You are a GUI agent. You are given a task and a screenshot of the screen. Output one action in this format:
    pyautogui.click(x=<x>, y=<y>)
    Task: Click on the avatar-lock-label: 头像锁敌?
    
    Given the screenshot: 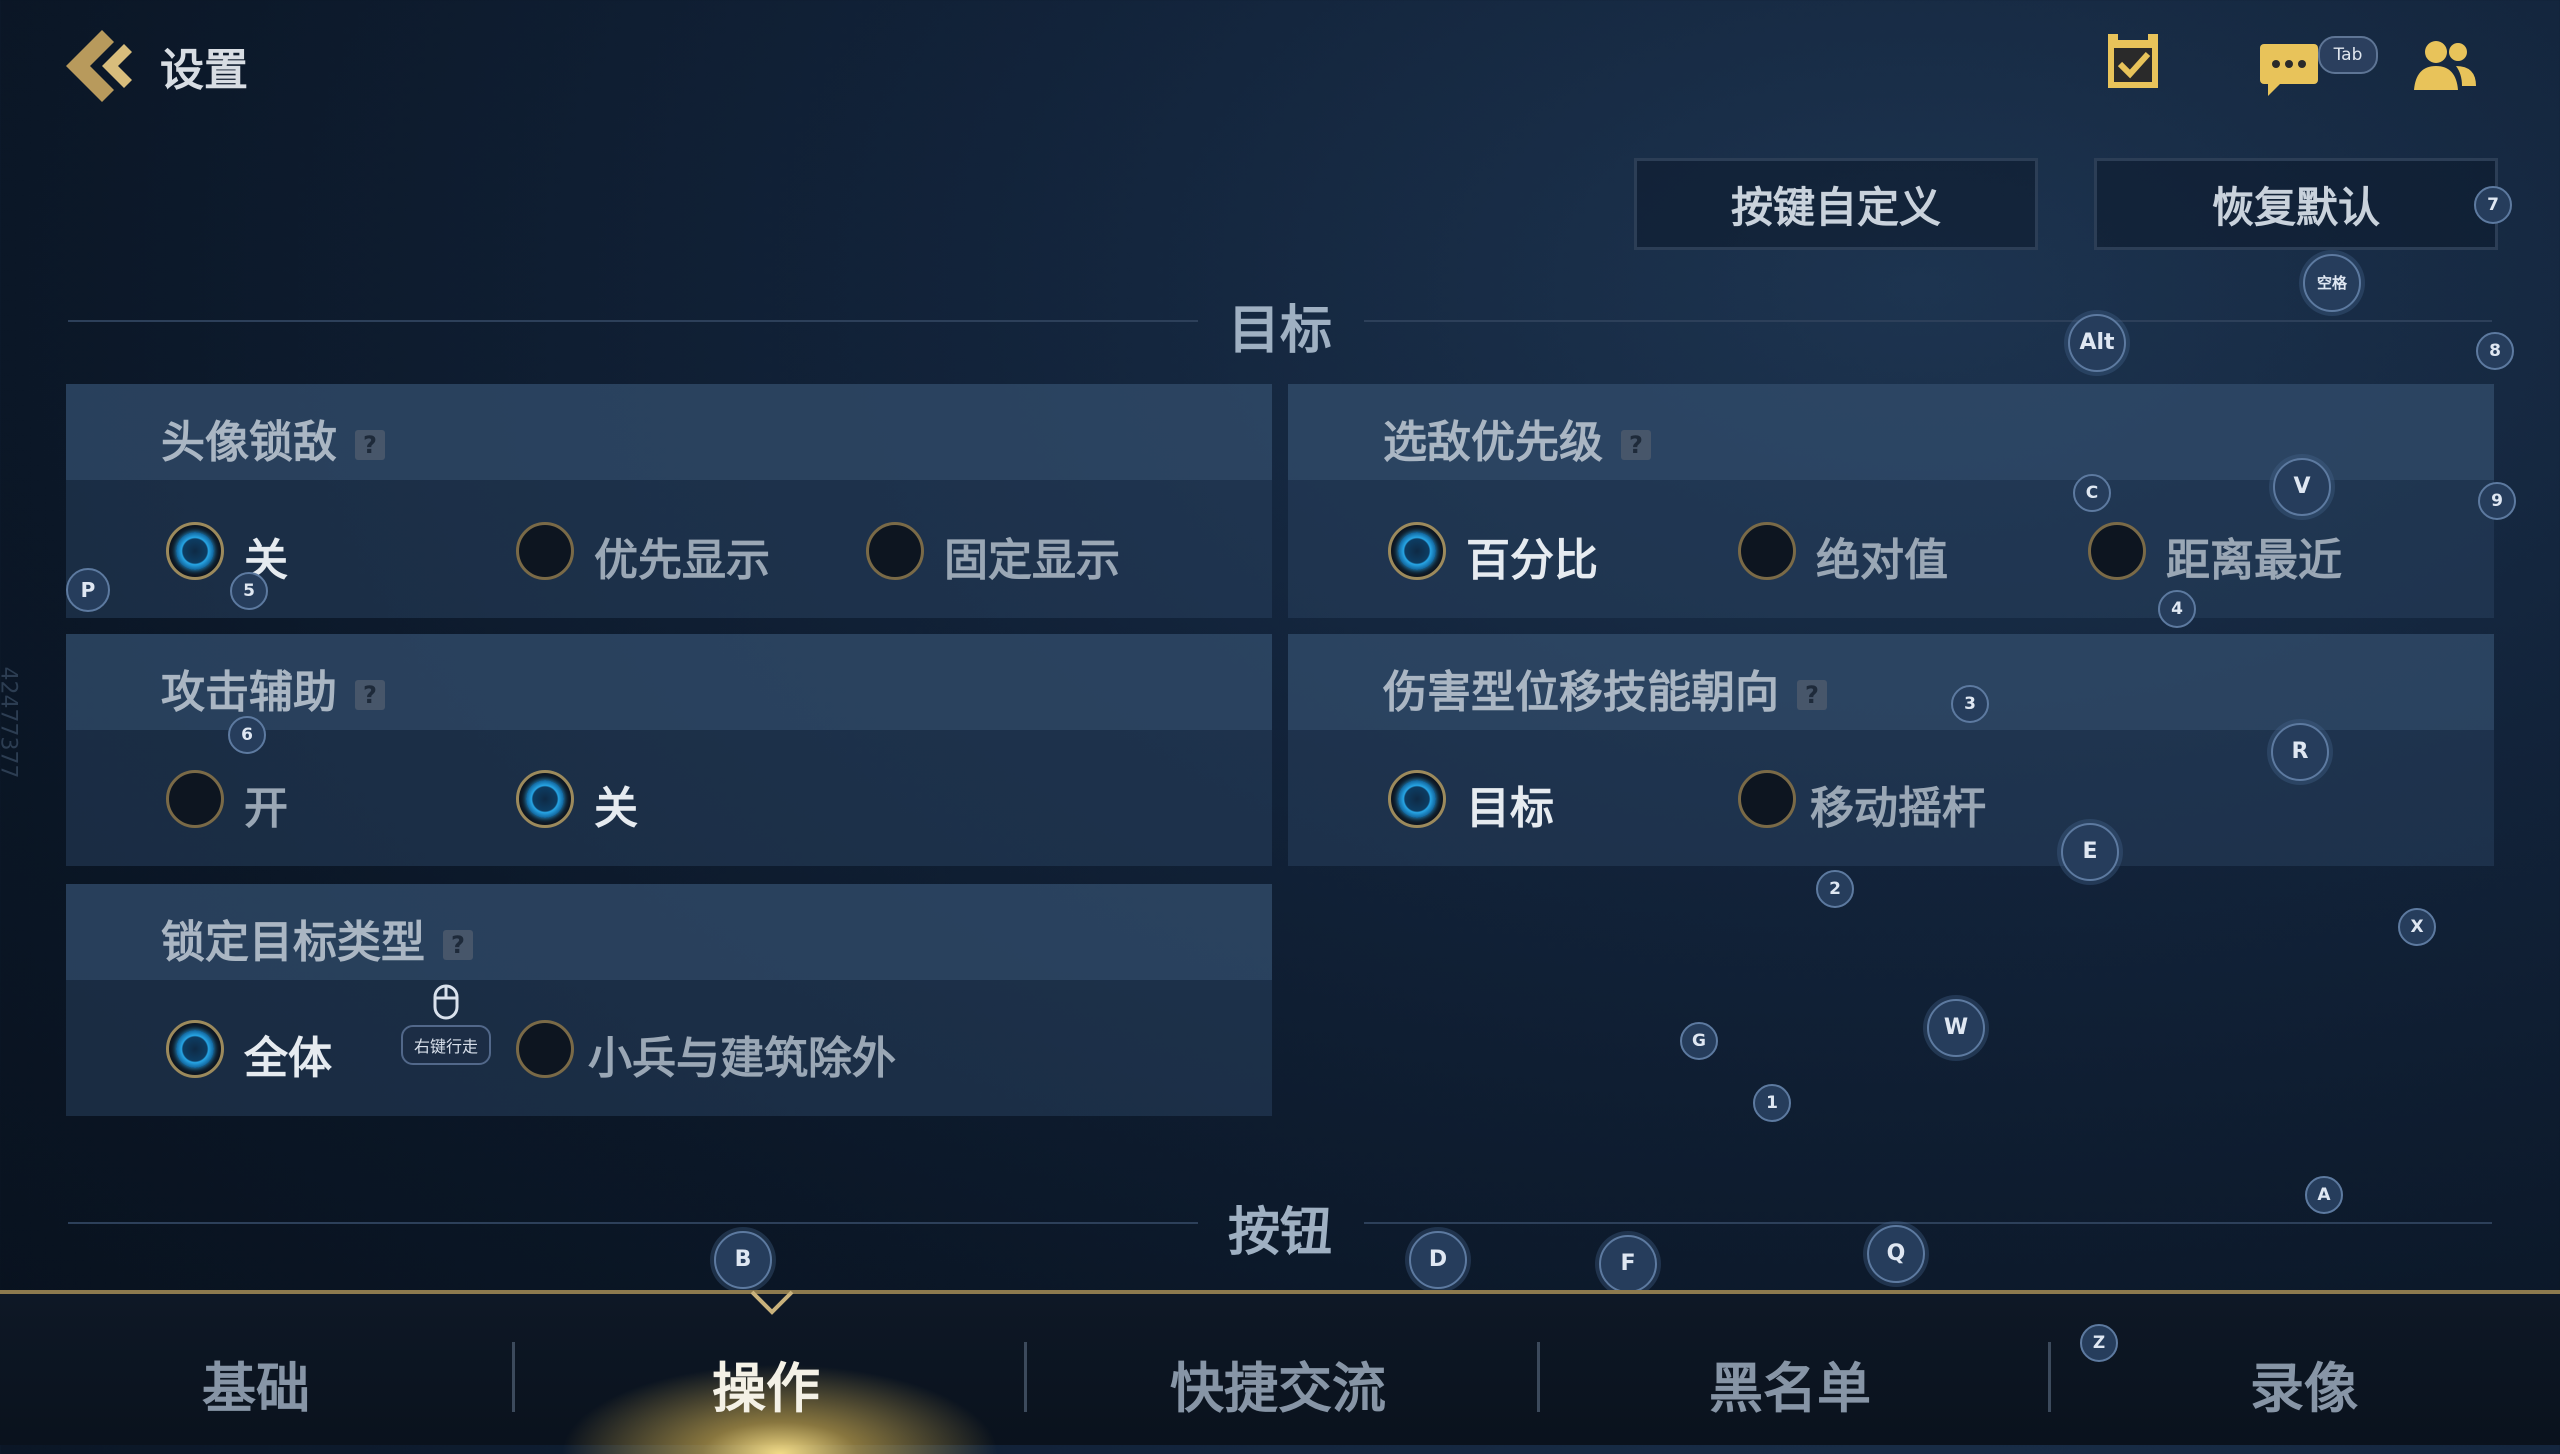 What is the action you would take?
    pyautogui.click(x=273, y=438)
    